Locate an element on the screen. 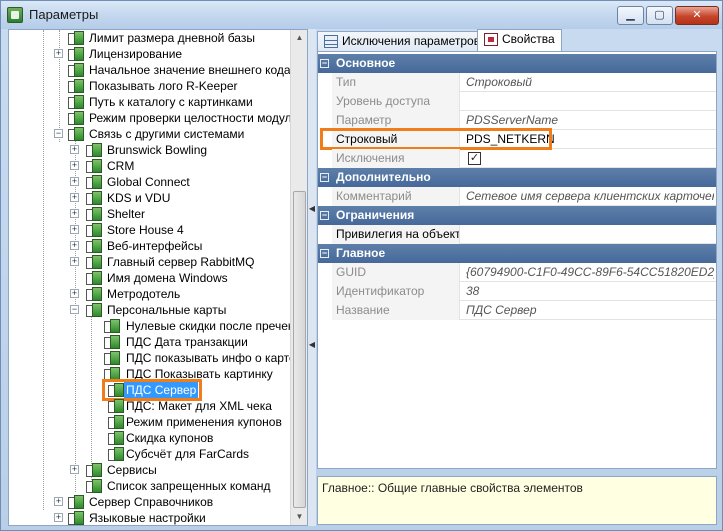  tree-connector is located at coordinates (59, 86).